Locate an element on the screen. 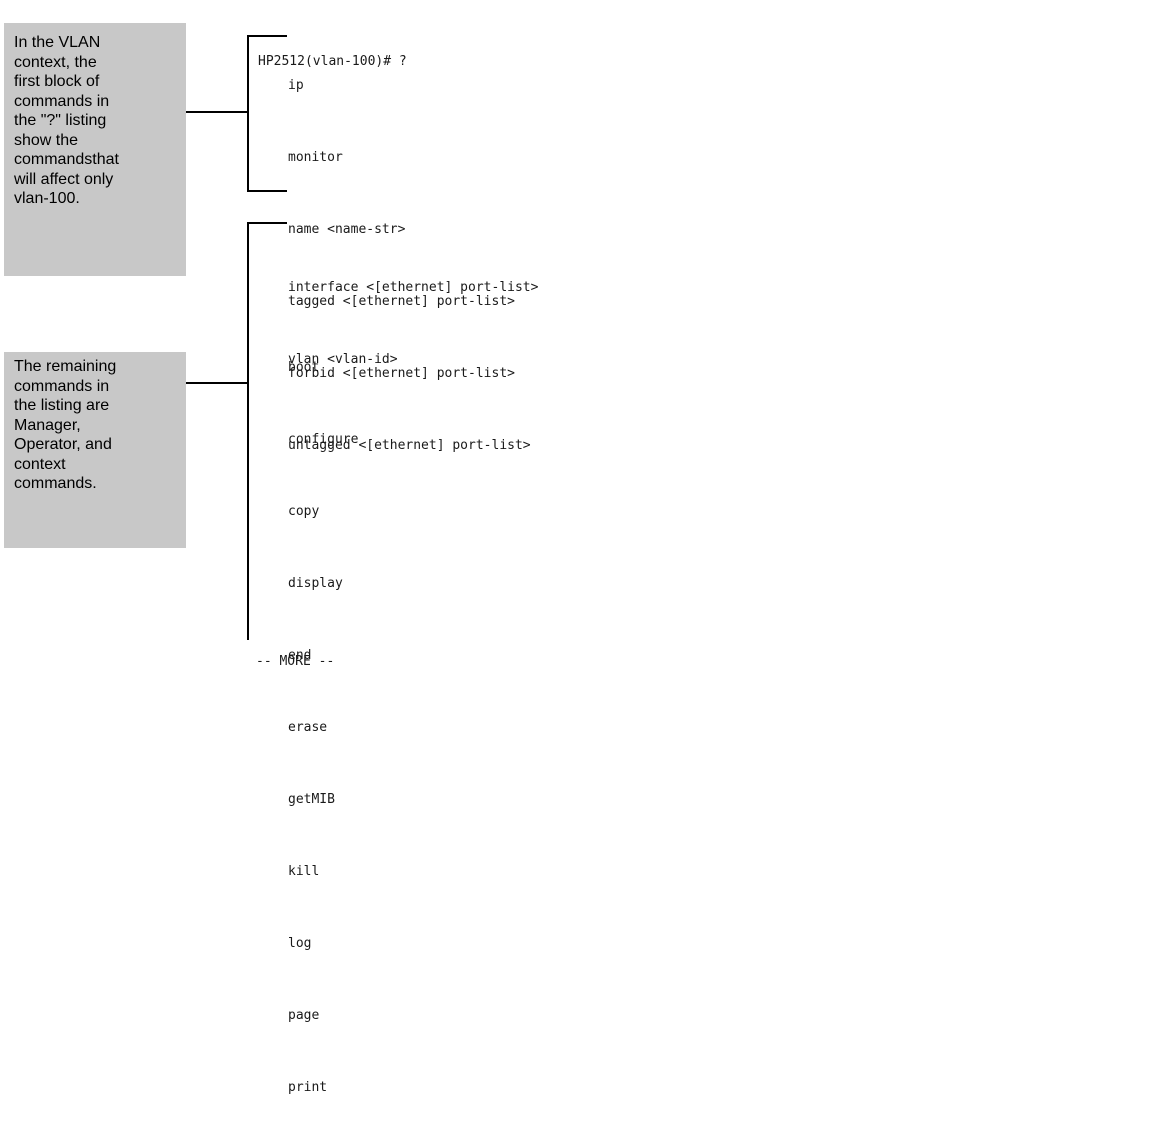 The width and height of the screenshot is (1156, 1124). bracket-1-bottom-tick is located at coordinates (267, 191).